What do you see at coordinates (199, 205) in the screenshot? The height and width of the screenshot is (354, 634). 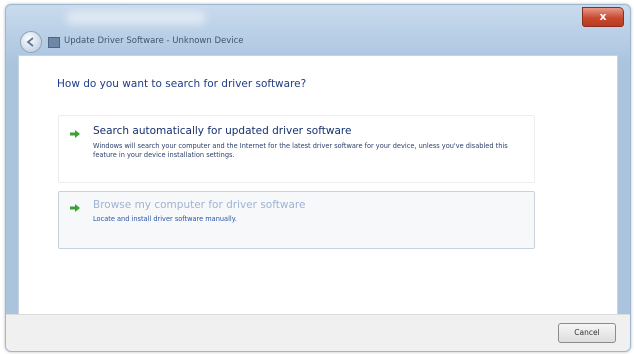 I see `option-title: Browse my computer for driver software` at bounding box center [199, 205].